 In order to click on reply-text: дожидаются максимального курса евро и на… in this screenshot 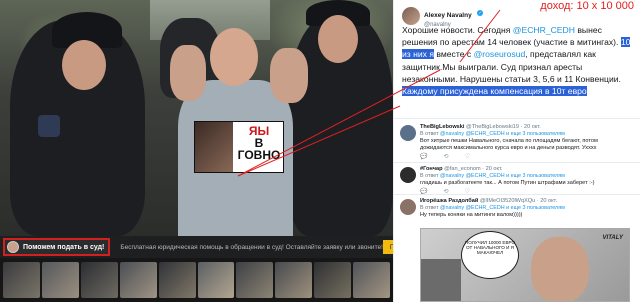, I will do `click(508, 148)`.